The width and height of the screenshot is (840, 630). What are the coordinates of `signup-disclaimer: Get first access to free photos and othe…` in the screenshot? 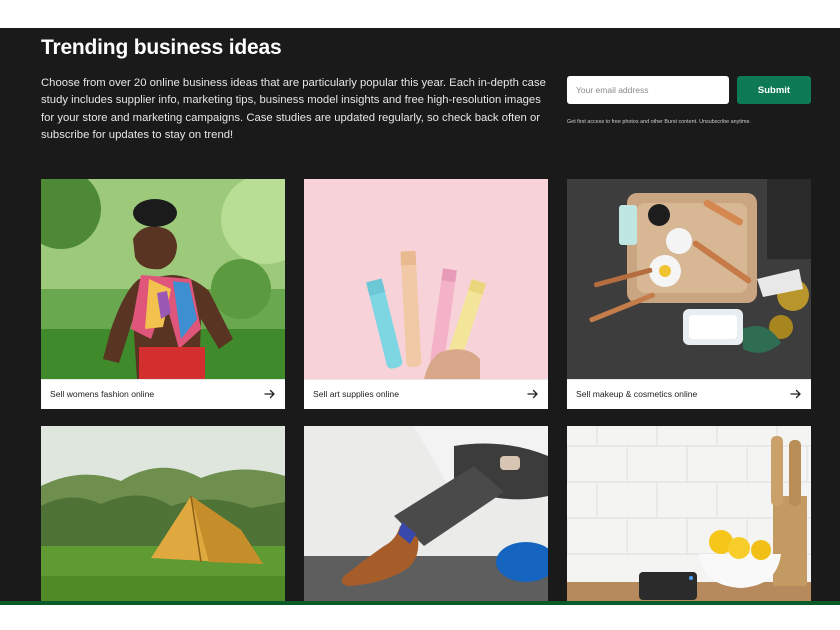 It's located at (659, 122).